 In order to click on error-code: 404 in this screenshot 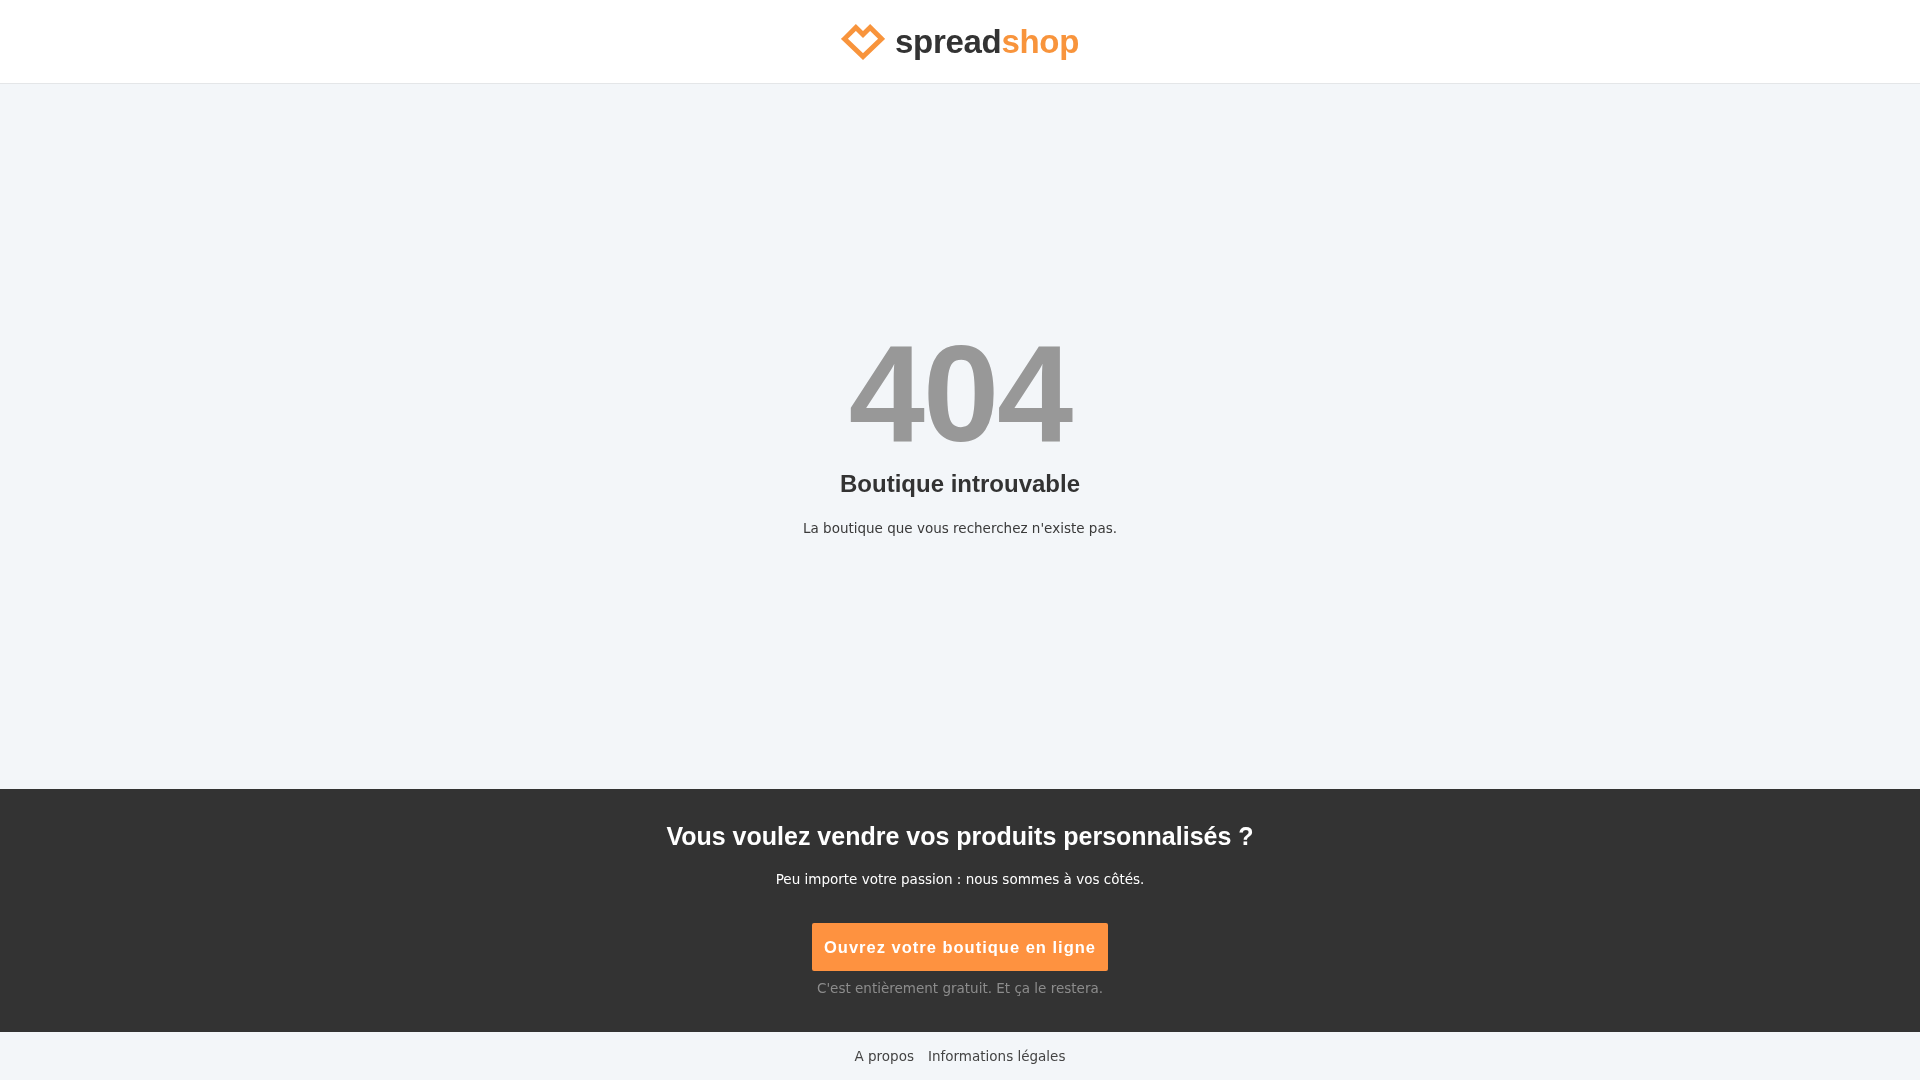, I will do `click(960, 393)`.